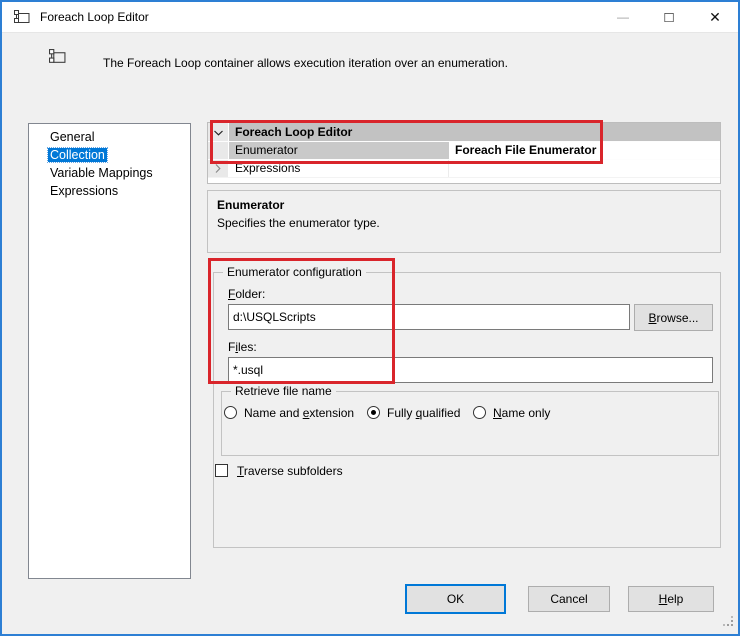 The width and height of the screenshot is (740, 636). I want to click on property-row-enumerator: Enumerator Foreach File Enumerator, so click(464, 151).